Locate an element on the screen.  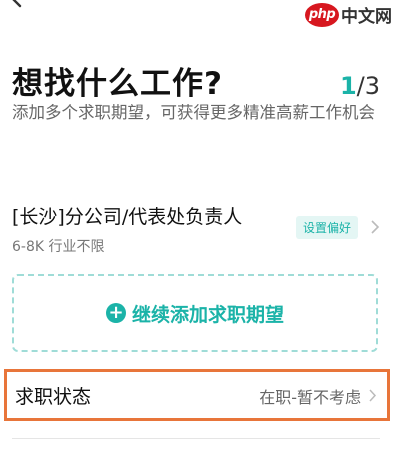
watermark-logo: php is located at coordinates (322, 14).